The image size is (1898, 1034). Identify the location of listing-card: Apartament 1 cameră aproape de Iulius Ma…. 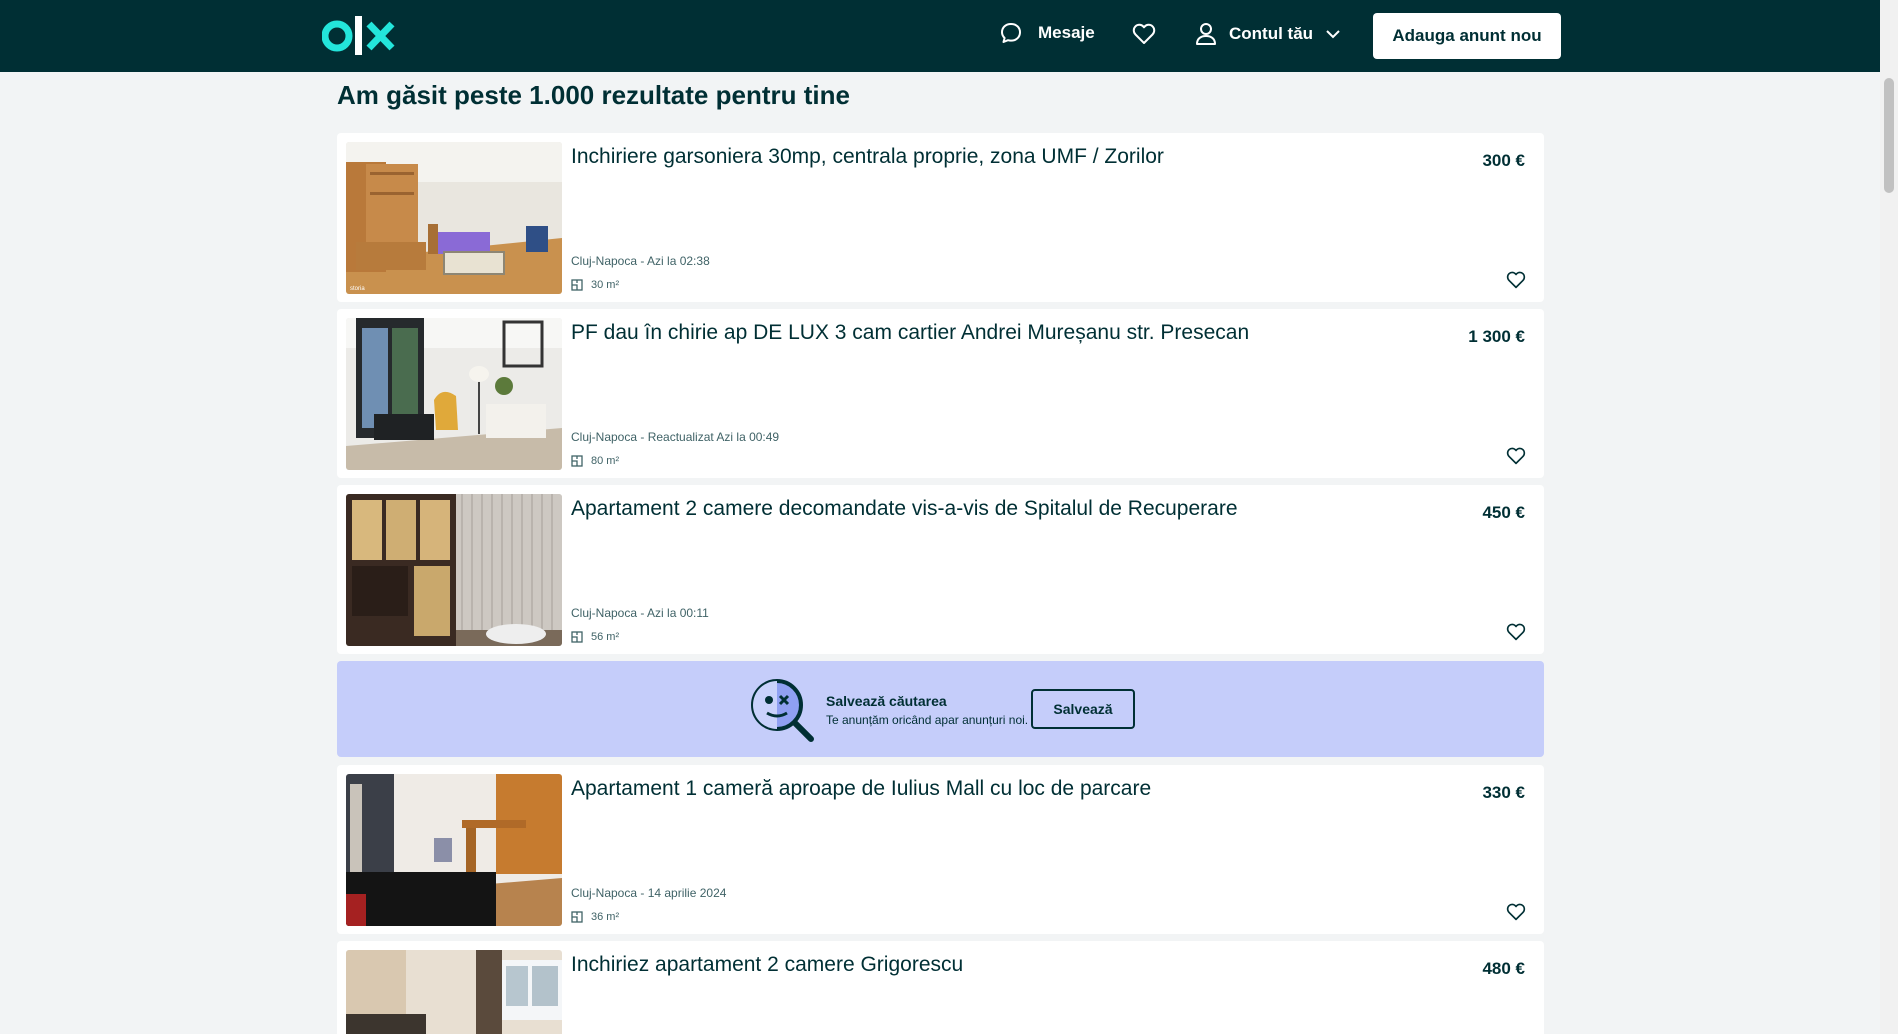
(940, 849).